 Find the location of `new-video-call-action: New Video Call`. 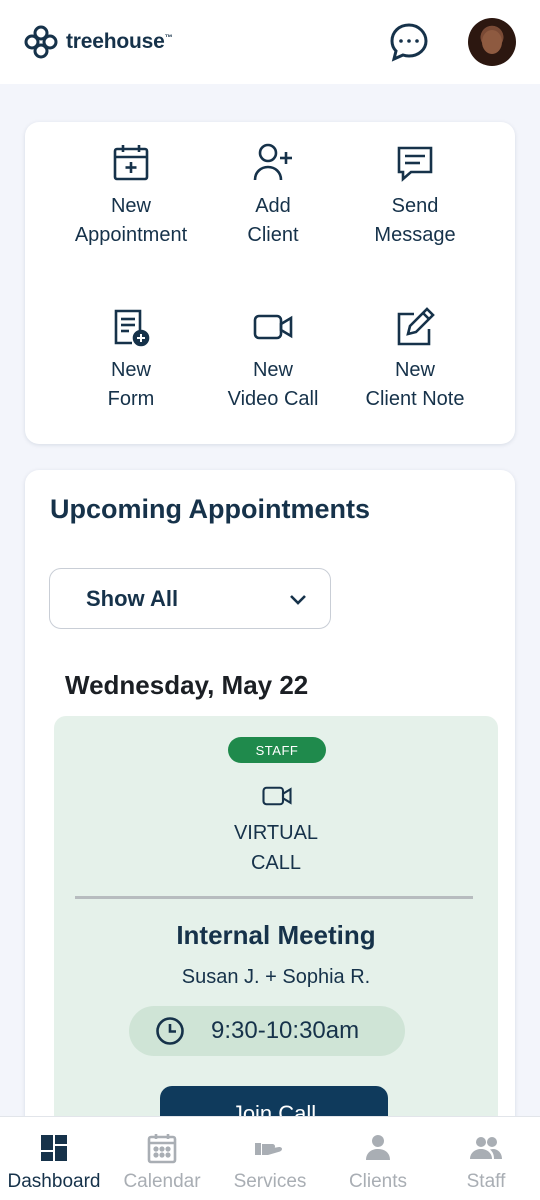

new-video-call-action: New Video Call is located at coordinates (273, 368).